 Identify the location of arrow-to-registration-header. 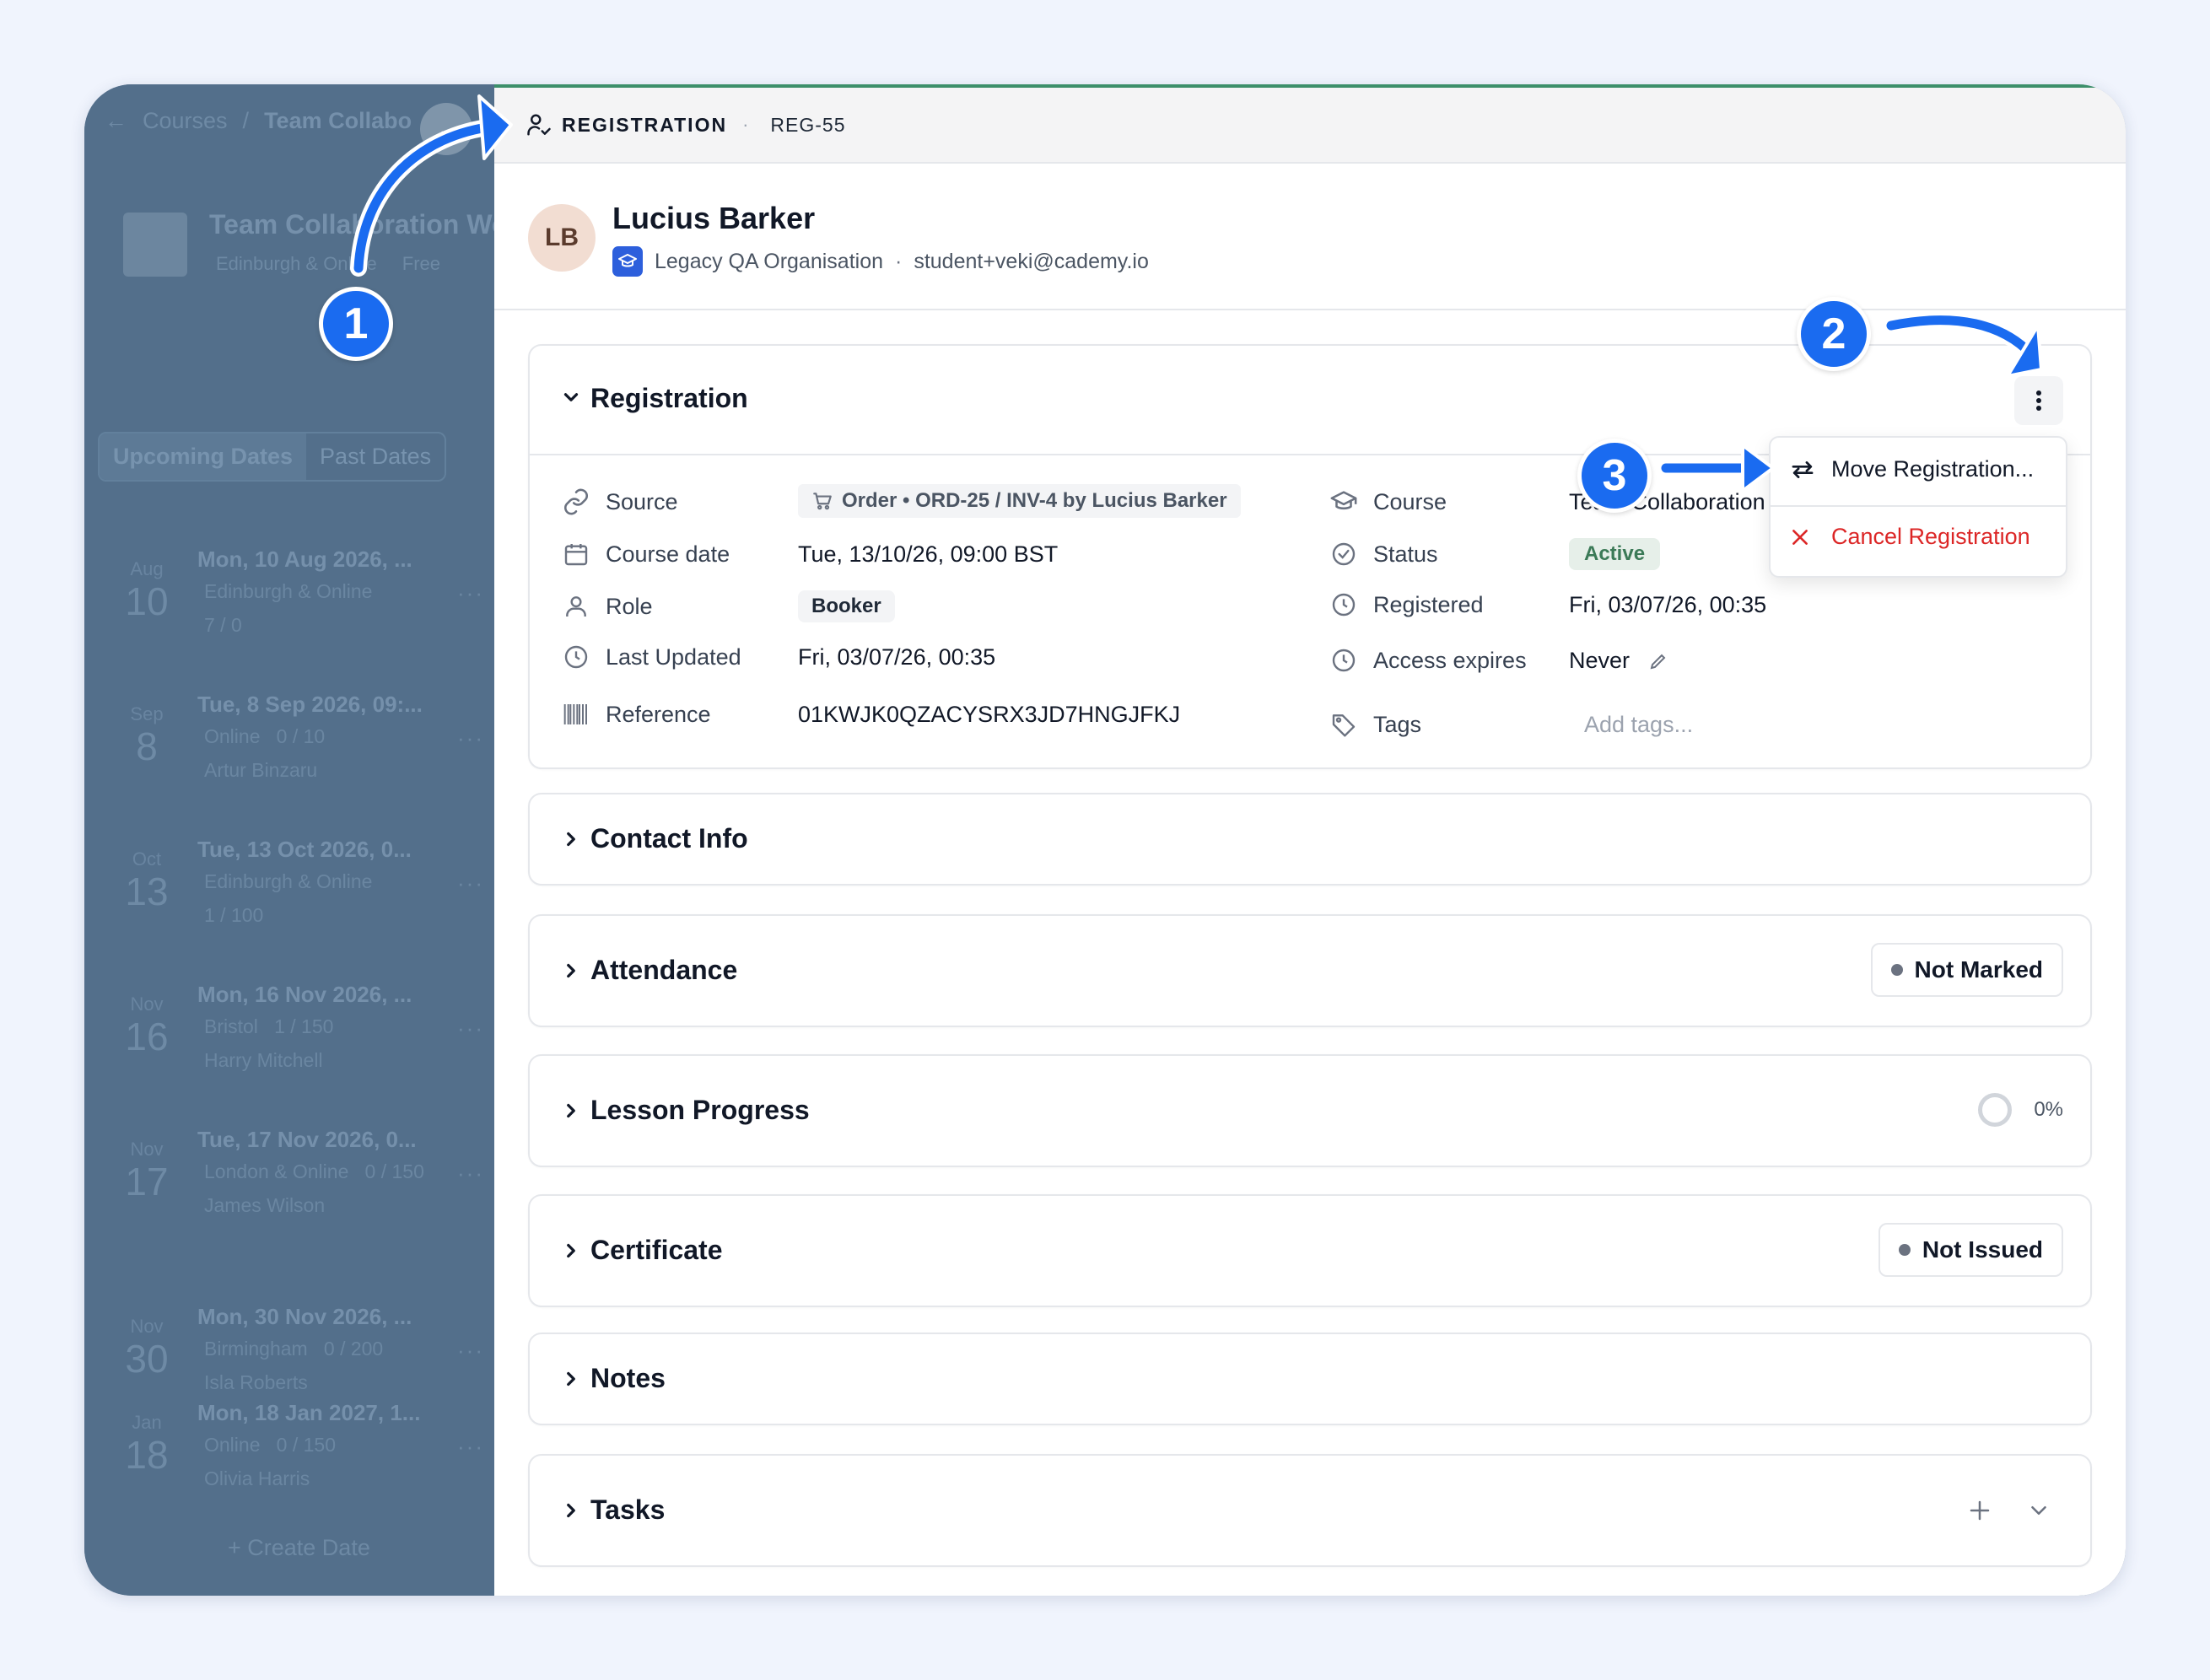
(426, 197).